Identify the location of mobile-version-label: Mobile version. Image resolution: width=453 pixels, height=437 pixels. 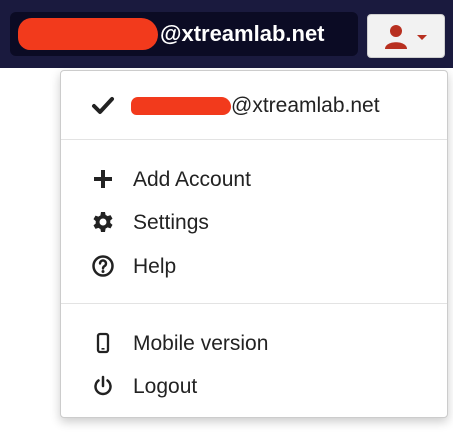
(201, 343).